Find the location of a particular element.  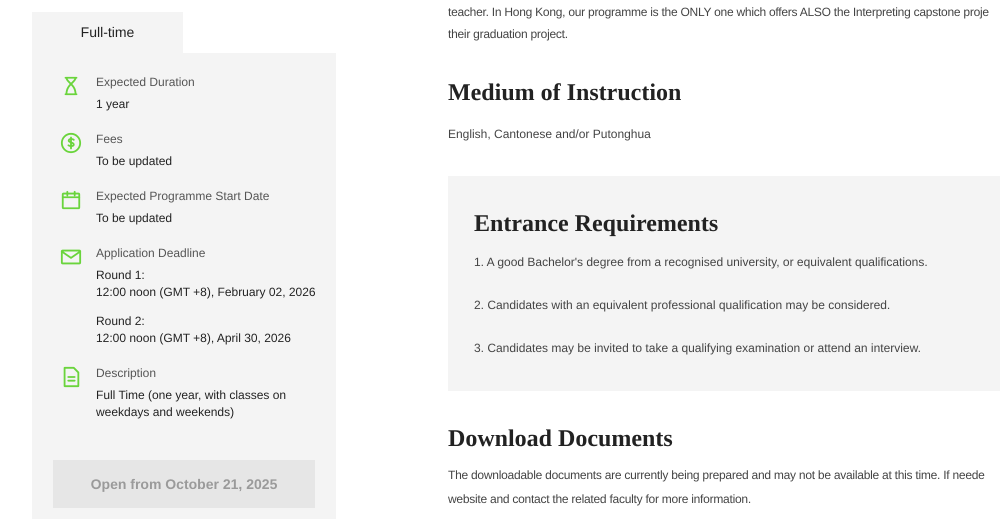

info-value: Round 1: 12:00 noon (GMT +8), February 02, 2026 is located at coordinates (206, 284).